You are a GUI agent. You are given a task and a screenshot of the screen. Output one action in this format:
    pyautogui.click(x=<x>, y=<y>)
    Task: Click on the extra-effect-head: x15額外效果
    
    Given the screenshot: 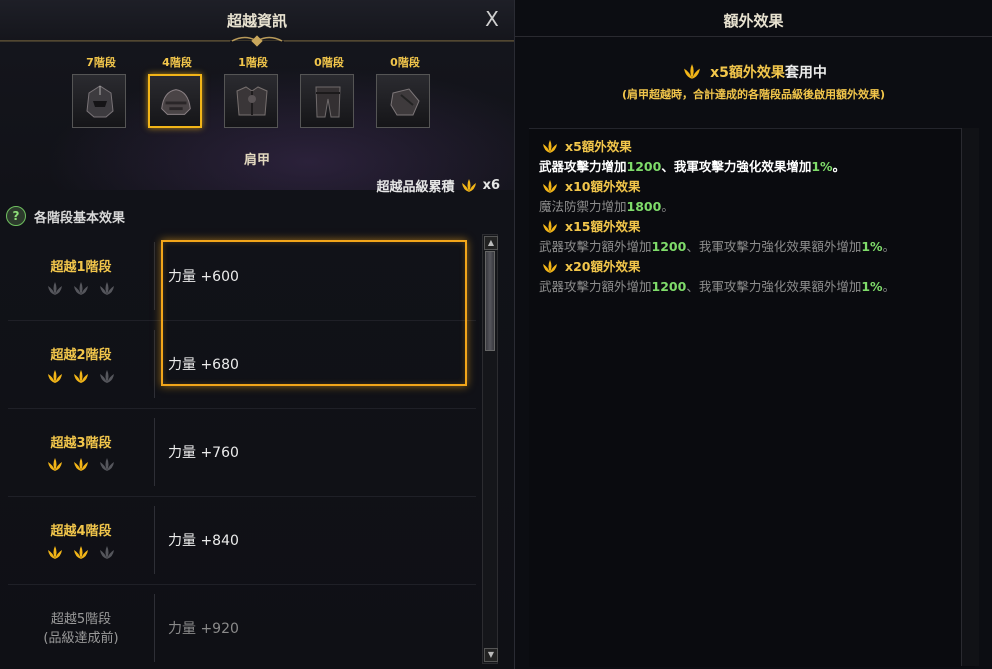 What is the action you would take?
    pyautogui.click(x=757, y=227)
    